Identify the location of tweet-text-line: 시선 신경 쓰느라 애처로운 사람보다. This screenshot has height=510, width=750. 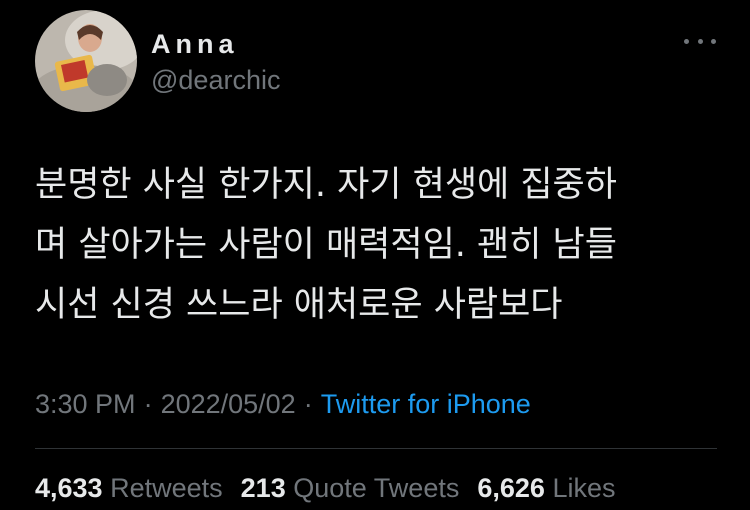
(299, 305).